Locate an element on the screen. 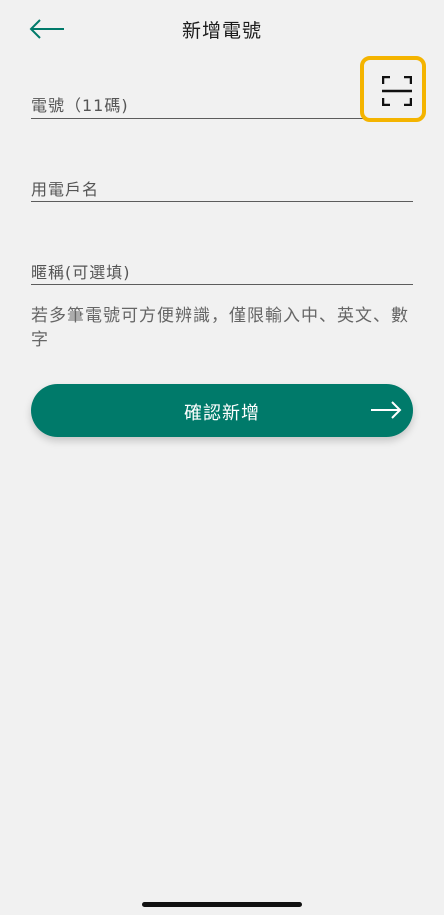 This screenshot has width=444, height=915. app-header: 新增電號 is located at coordinates (222, 30).